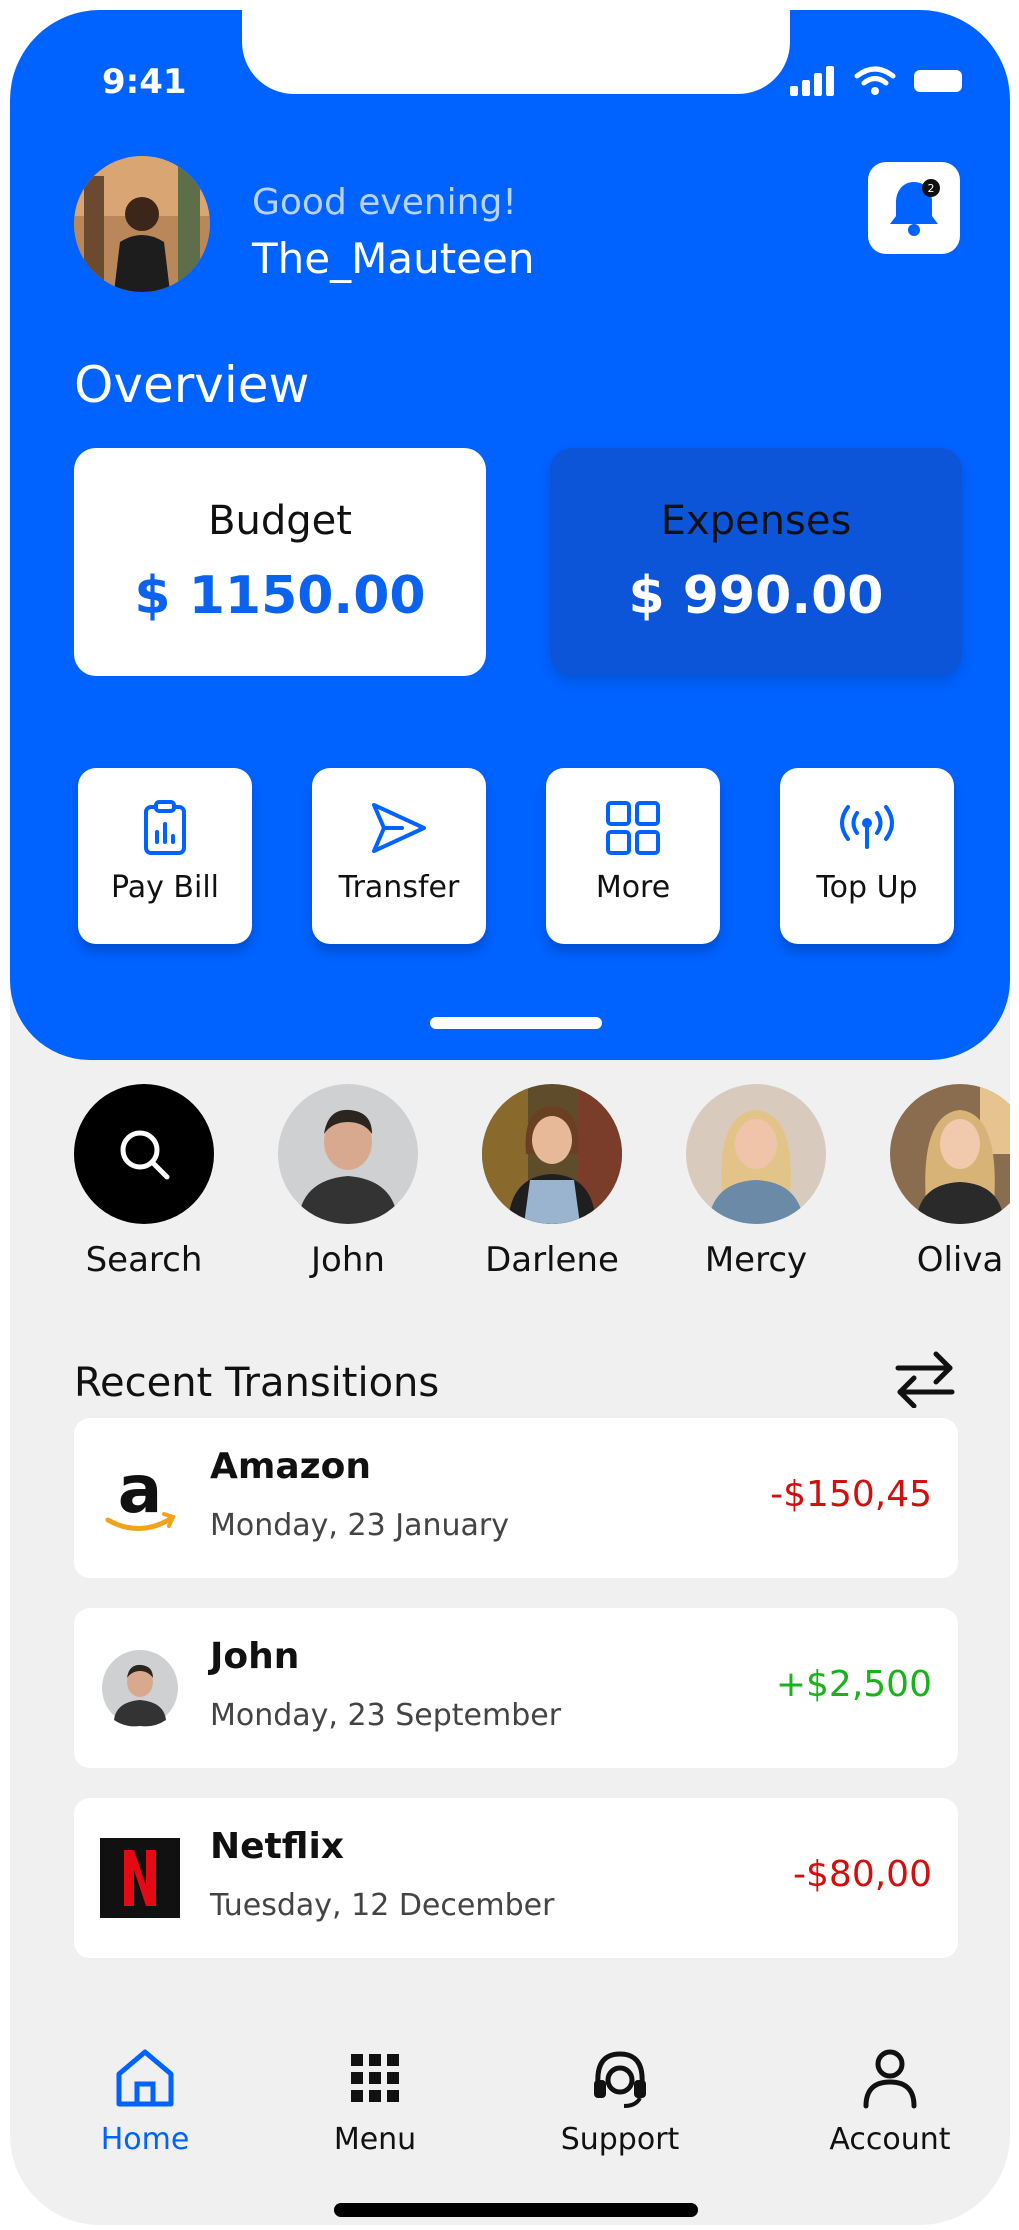  What do you see at coordinates (552, 1260) in the screenshot?
I see `contact-label: Darlene` at bounding box center [552, 1260].